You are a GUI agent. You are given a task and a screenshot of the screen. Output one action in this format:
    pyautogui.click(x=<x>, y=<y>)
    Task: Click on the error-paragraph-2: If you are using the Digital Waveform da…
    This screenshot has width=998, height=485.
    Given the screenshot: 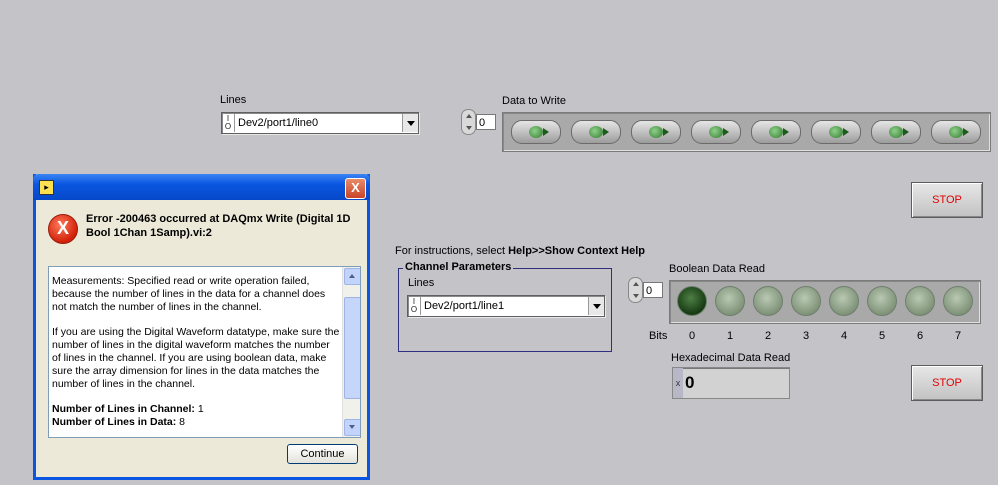 What is the action you would take?
    pyautogui.click(x=196, y=358)
    